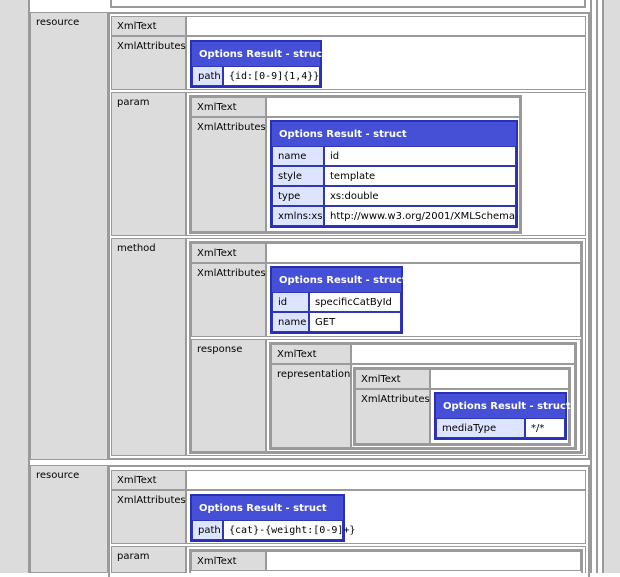  I want to click on struct-value-cell: http://www.w3.org/2001/XMLSchema, so click(420, 216).